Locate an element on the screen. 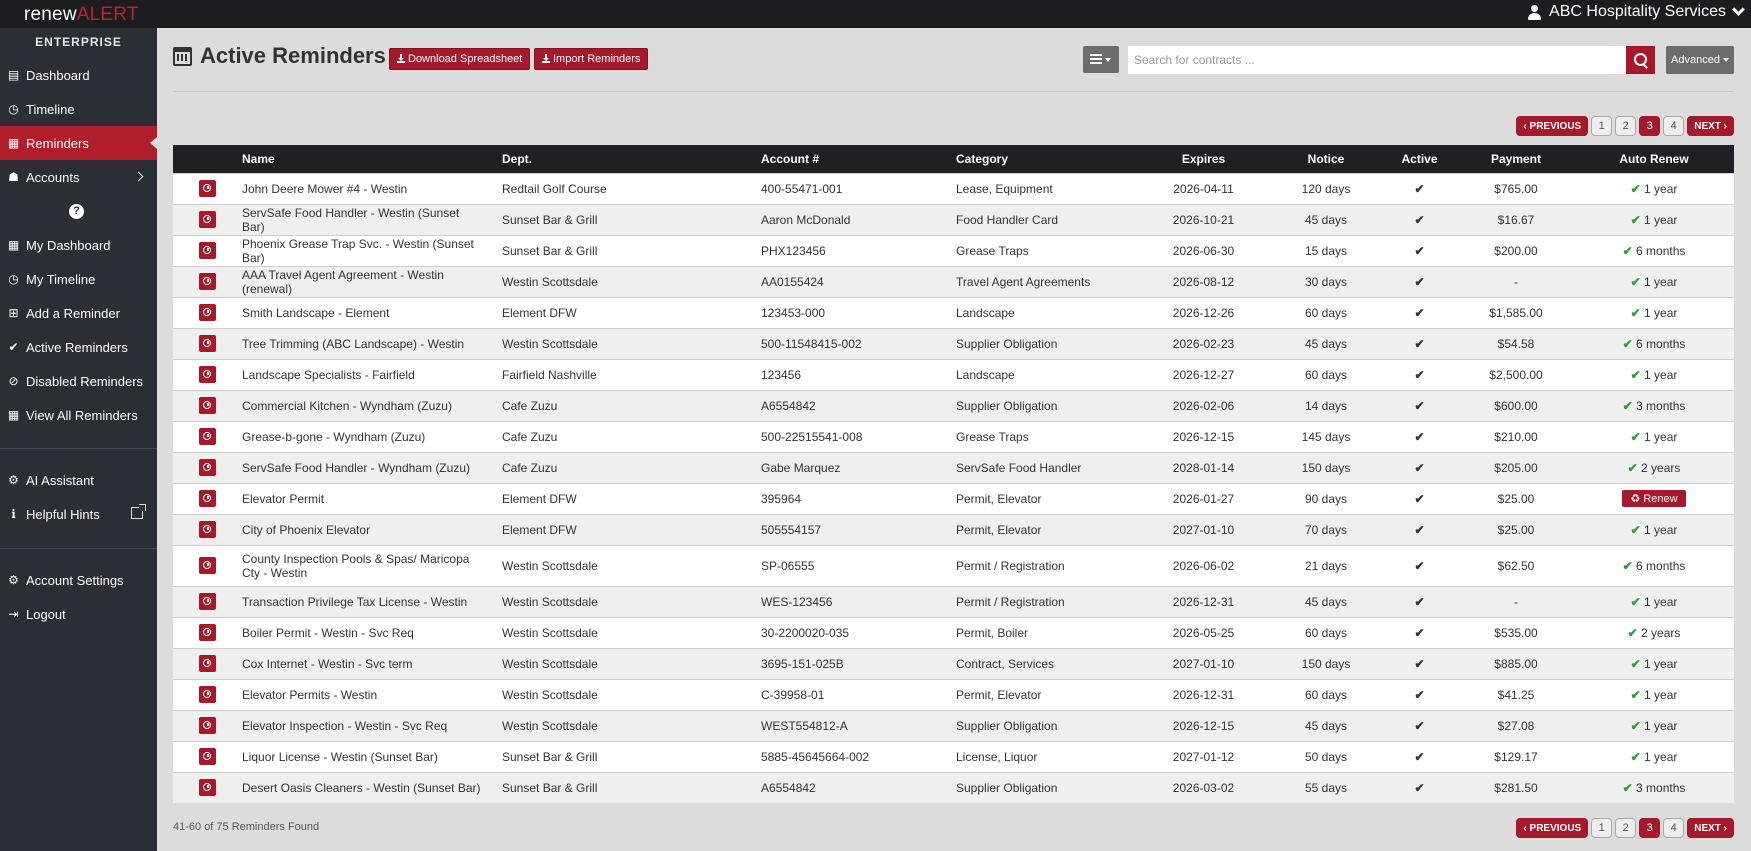  cell-name-text: Elevator Permit is located at coordinates (283, 499).